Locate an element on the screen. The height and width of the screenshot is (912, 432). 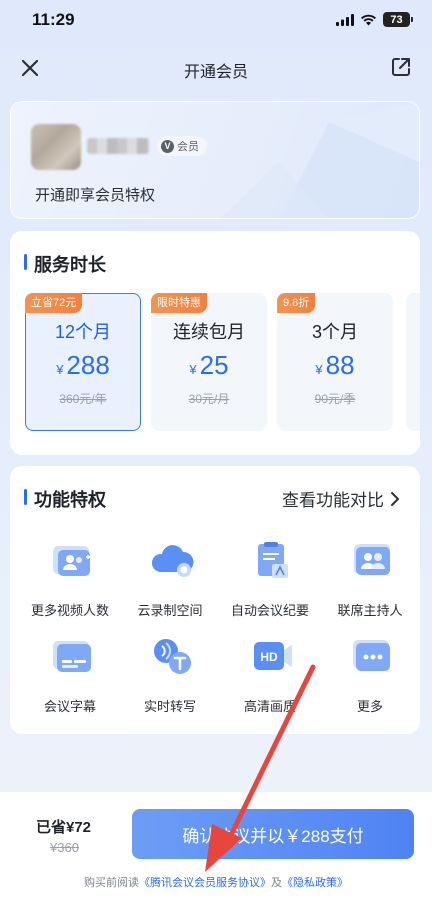
plan-name: 连续包月 is located at coordinates (209, 332).